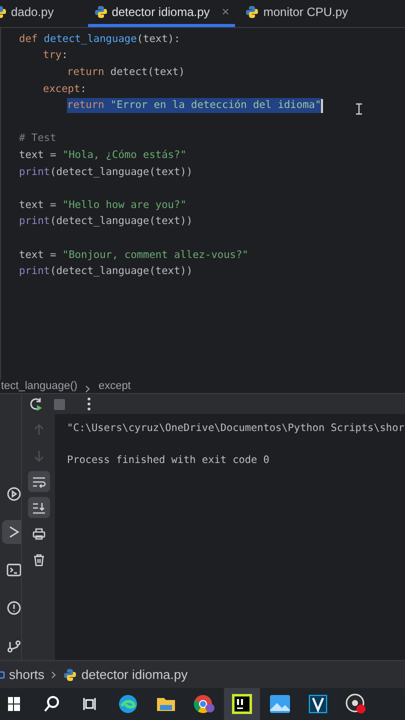 This screenshot has height=720, width=405. Describe the element at coordinates (356, 704) in the screenshot. I see `recorder-icon` at that location.